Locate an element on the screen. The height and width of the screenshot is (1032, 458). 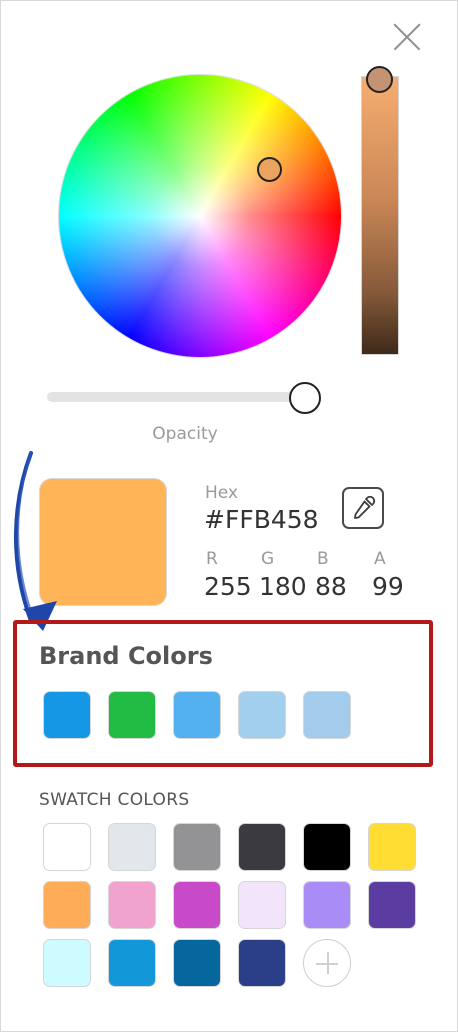
hex-label: Hex is located at coordinates (222, 493).